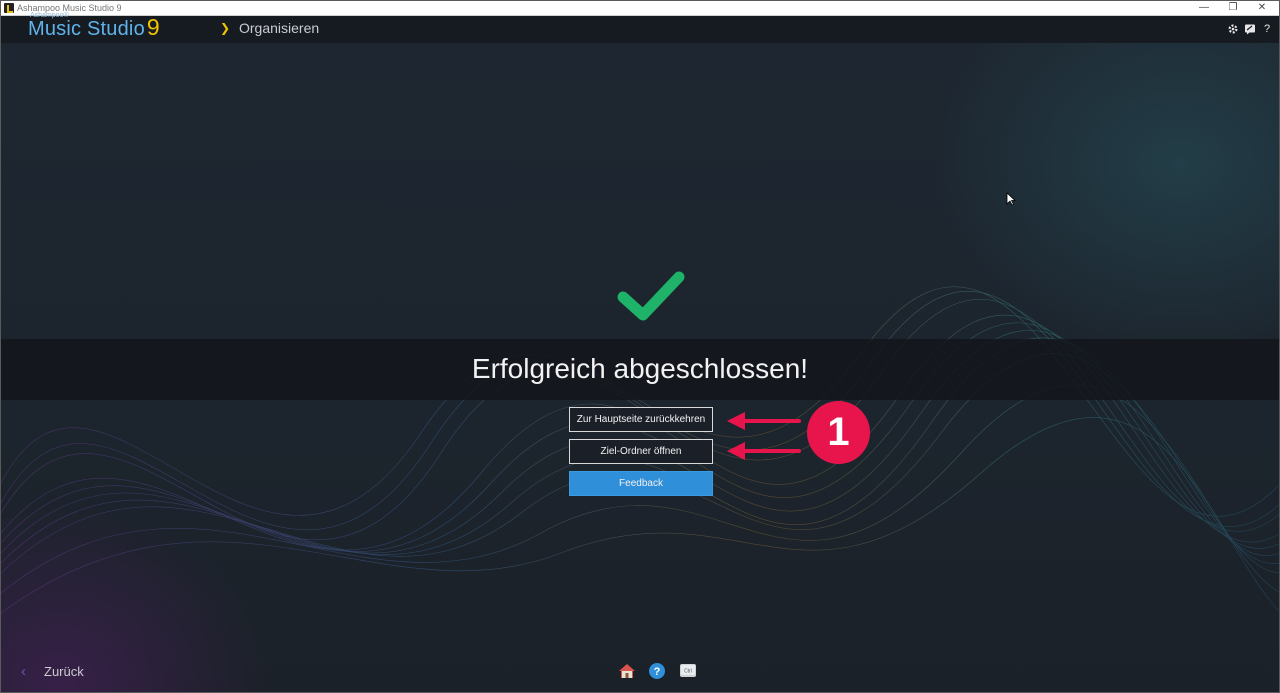 The width and height of the screenshot is (1280, 693). What do you see at coordinates (1204, 8) in the screenshot?
I see `minimize-button: —` at bounding box center [1204, 8].